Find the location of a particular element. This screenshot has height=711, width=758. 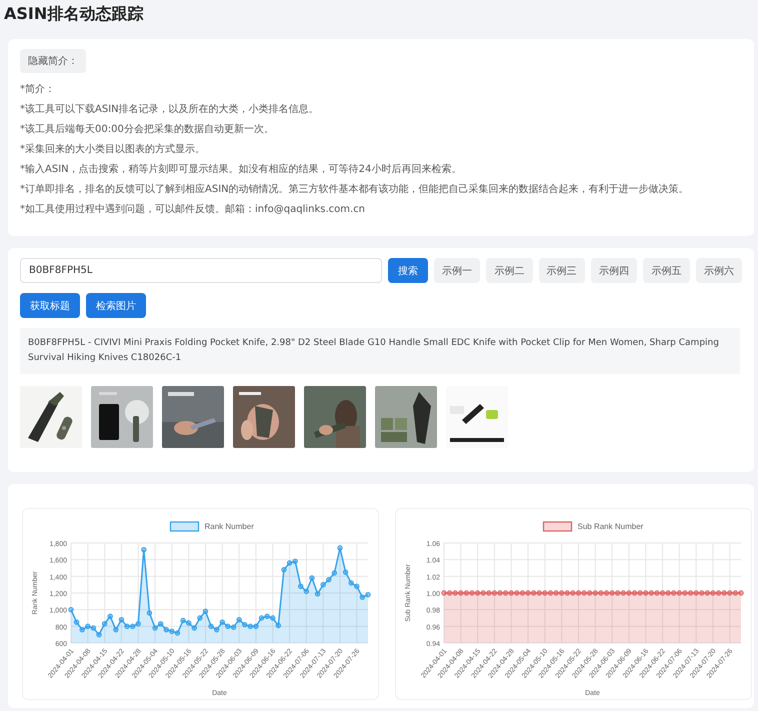

asin-input-field: B0BF8FPH5L is located at coordinates (201, 270).